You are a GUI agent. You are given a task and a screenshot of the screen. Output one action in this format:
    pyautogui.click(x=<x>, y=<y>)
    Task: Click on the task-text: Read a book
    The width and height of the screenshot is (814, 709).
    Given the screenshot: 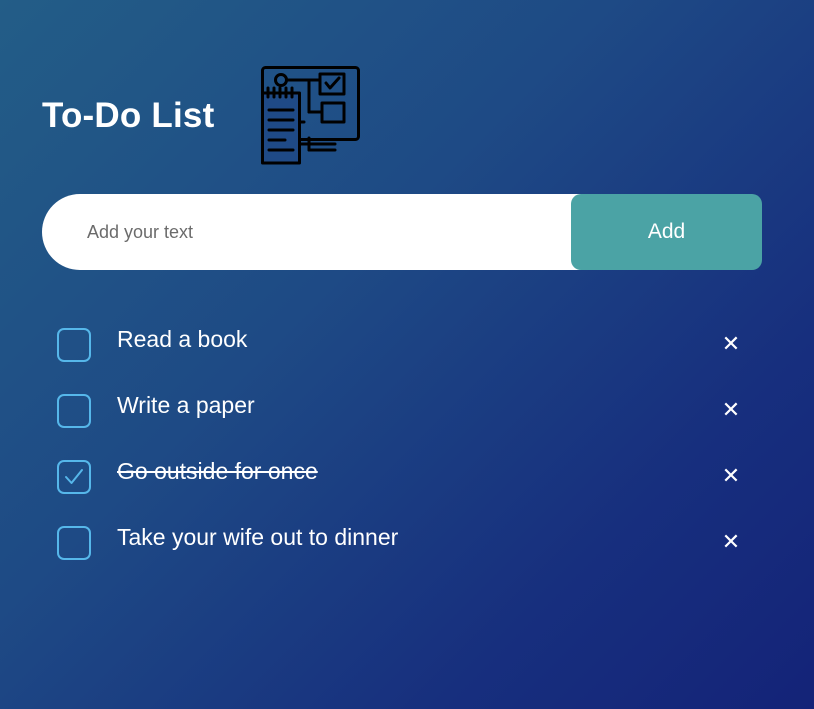 What is the action you would take?
    pyautogui.click(x=182, y=339)
    